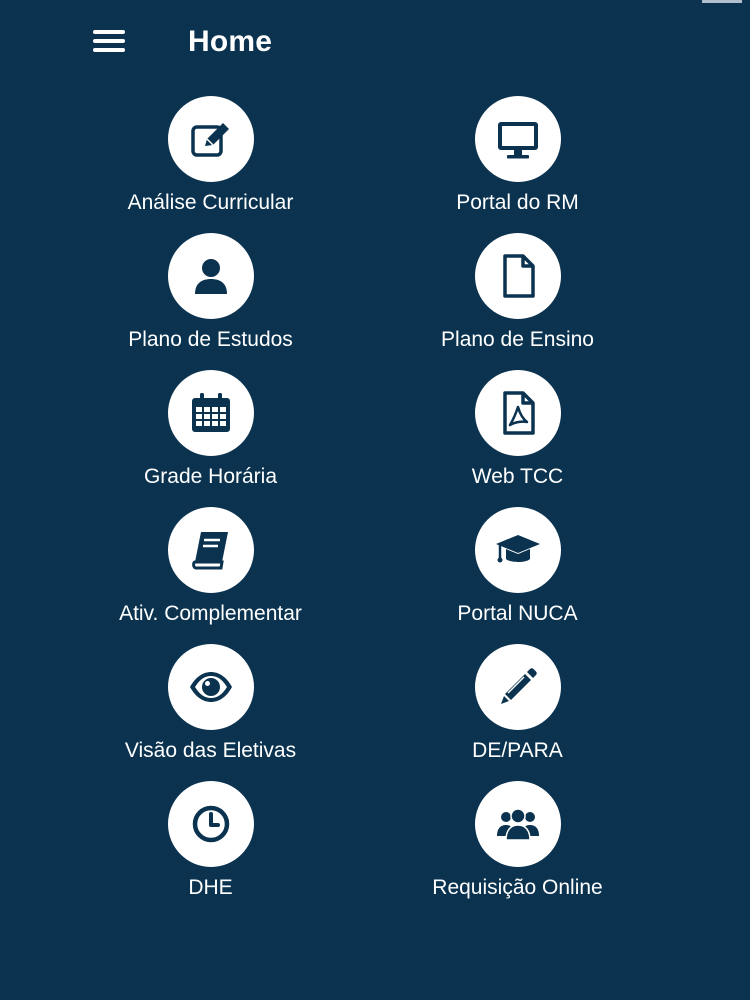 The width and height of the screenshot is (750, 1000). Describe the element at coordinates (230, 41) in the screenshot. I see `page-title: Home` at that location.